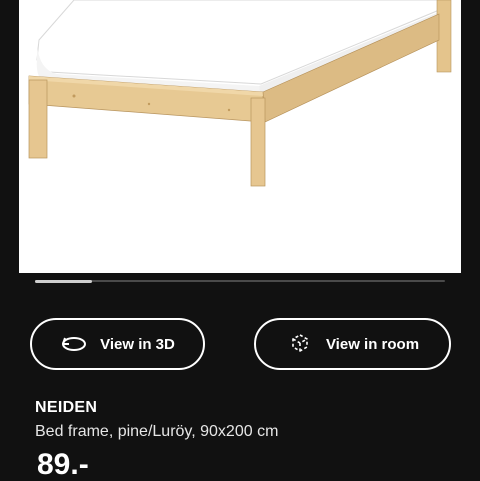 The image size is (480, 481). Describe the element at coordinates (372, 344) in the screenshot. I see `view-in-room-label: View in room` at that location.